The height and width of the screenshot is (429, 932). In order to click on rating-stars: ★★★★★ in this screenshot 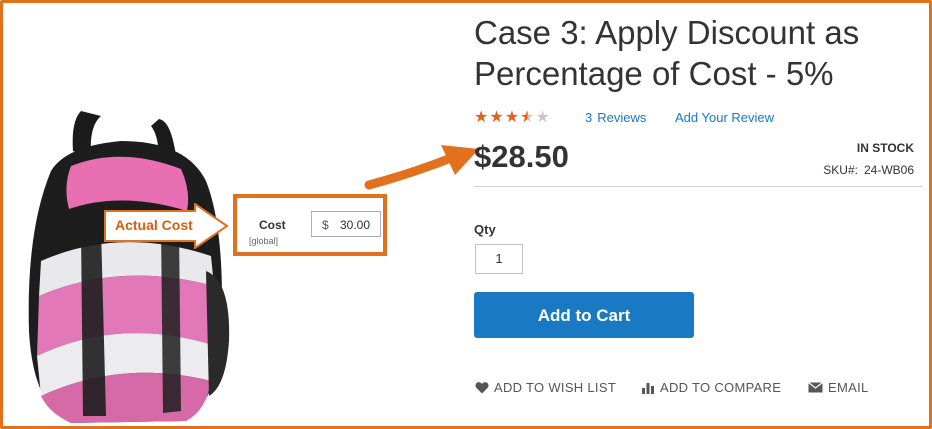, I will do `click(512, 117)`.